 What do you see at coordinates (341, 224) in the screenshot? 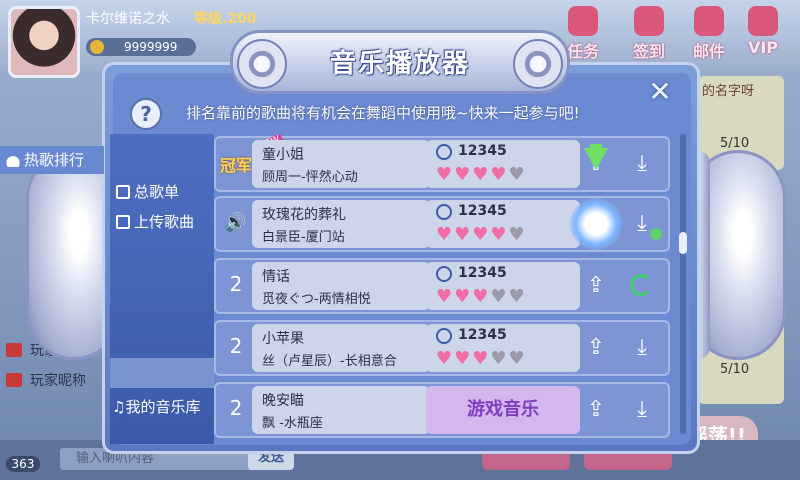
I see `song-info: 玫瑰花的葬礼 白景臣-厦门站` at bounding box center [341, 224].